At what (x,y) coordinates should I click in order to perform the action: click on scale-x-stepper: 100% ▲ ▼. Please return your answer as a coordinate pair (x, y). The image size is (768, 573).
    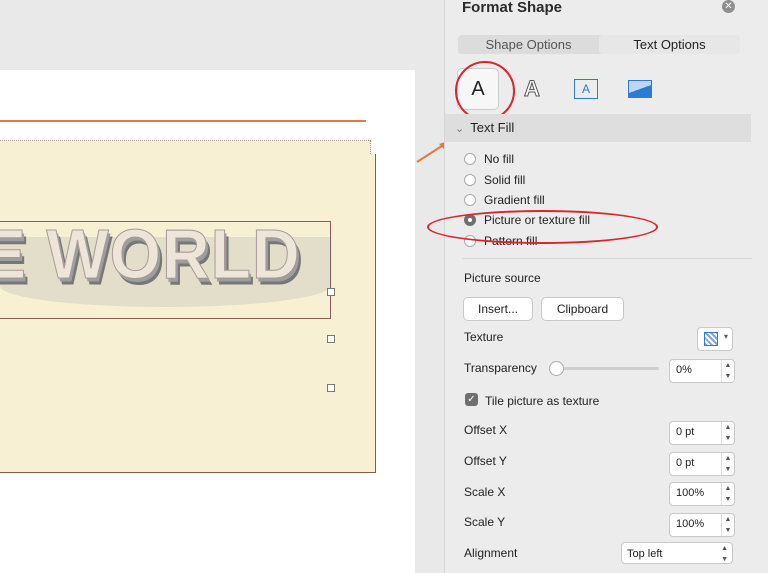
    Looking at the image, I should click on (702, 494).